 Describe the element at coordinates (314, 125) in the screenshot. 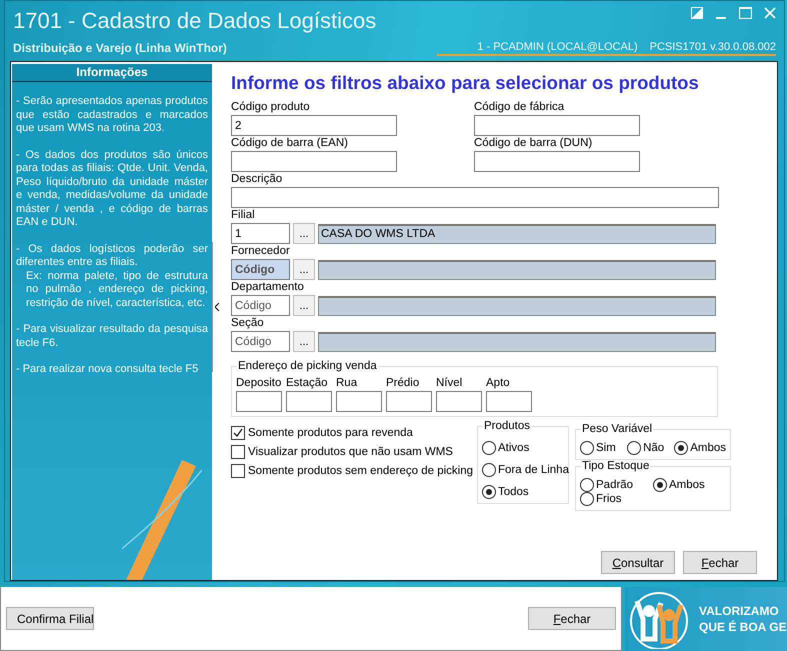

I see `input-field: 2` at that location.